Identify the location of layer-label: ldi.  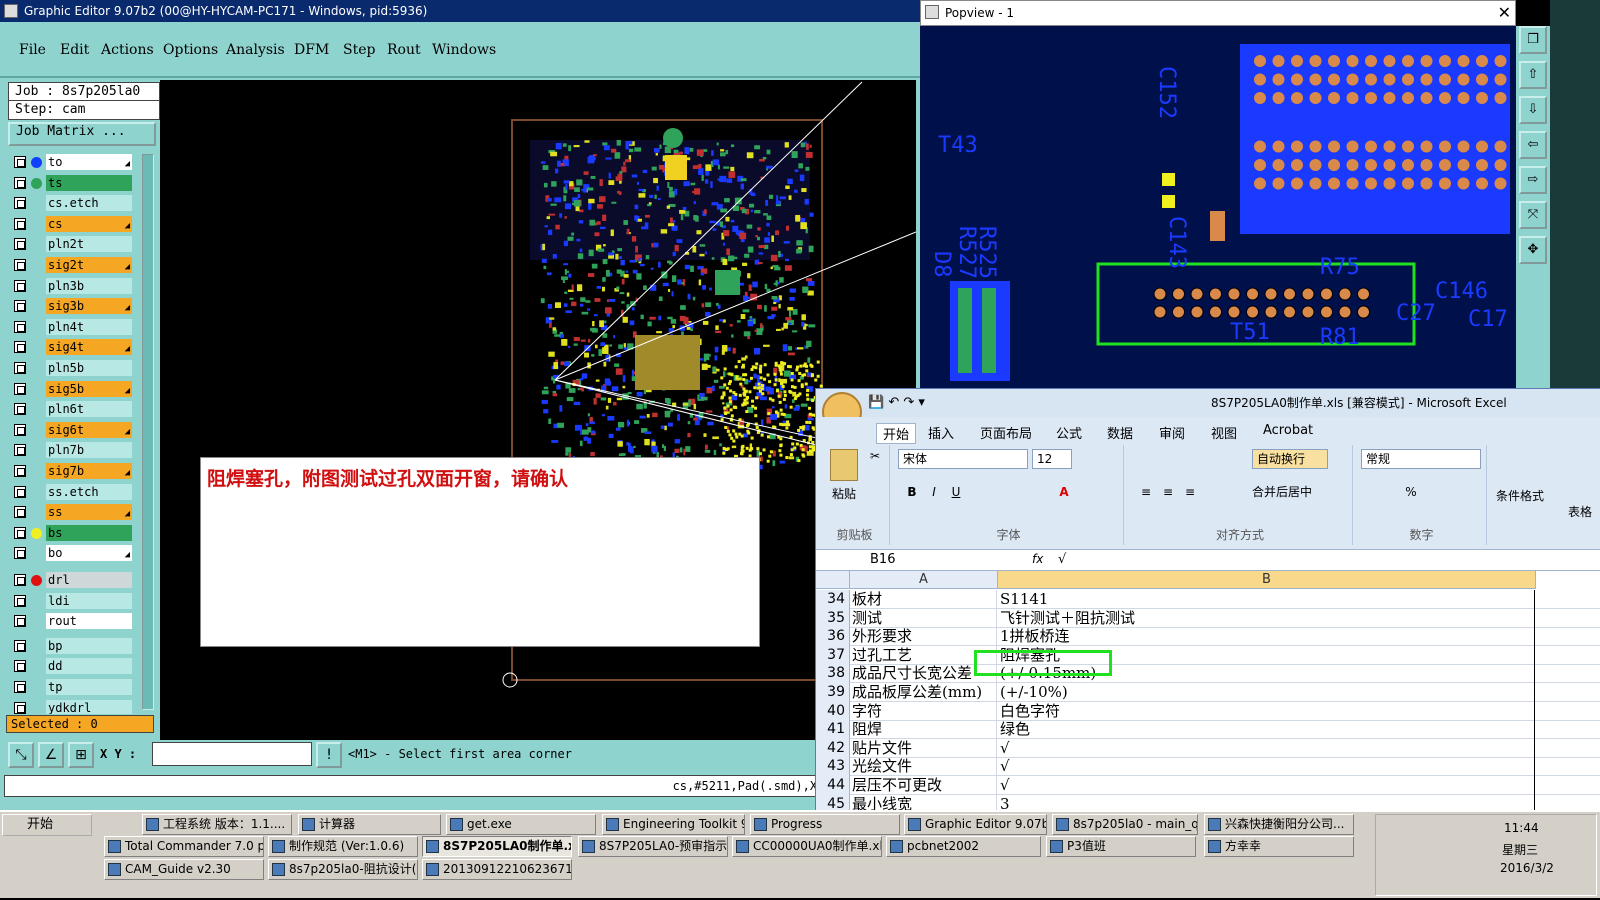
(89, 600).